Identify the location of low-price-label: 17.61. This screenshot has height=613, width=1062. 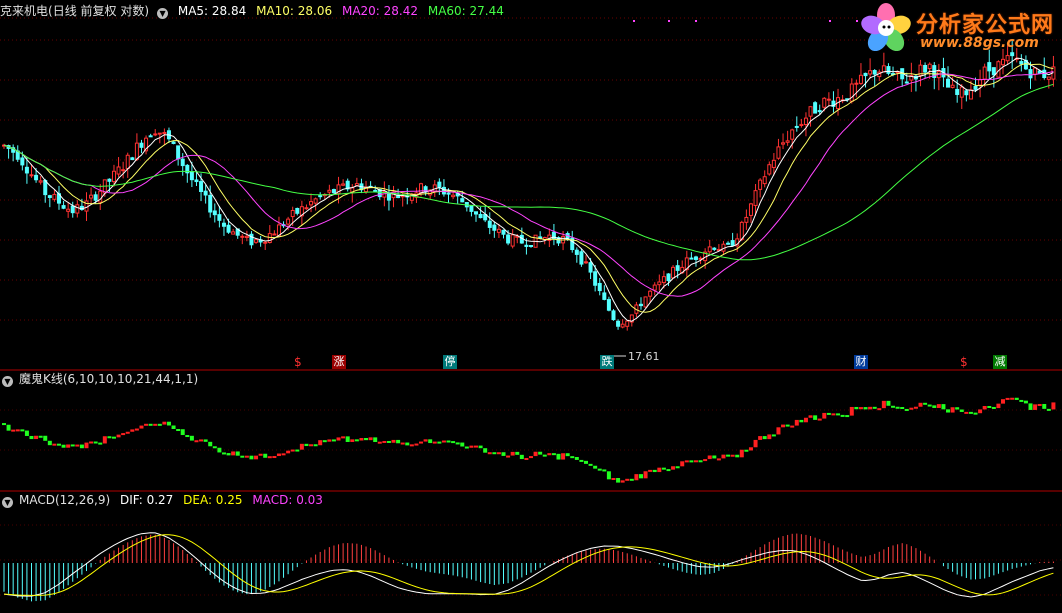
(644, 356).